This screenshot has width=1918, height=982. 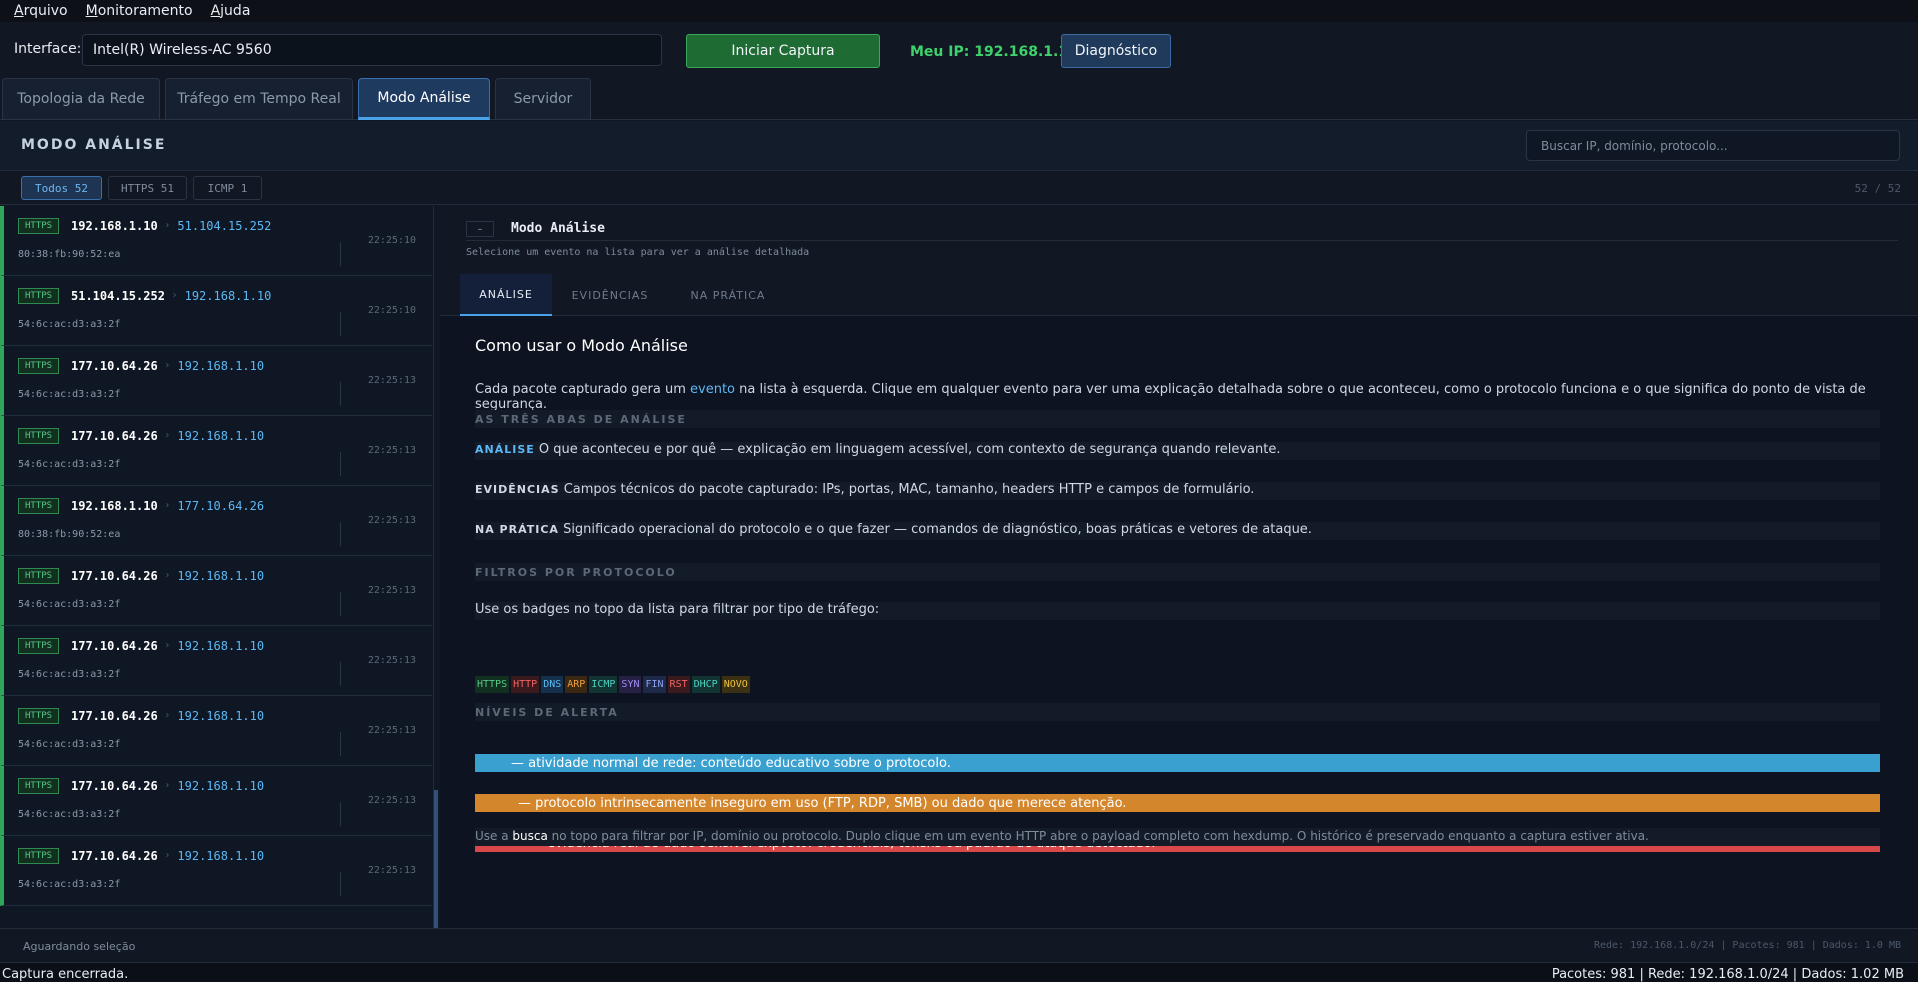 What do you see at coordinates (728, 295) in the screenshot?
I see `tab-na-pratica: NA PRÁTICA` at bounding box center [728, 295].